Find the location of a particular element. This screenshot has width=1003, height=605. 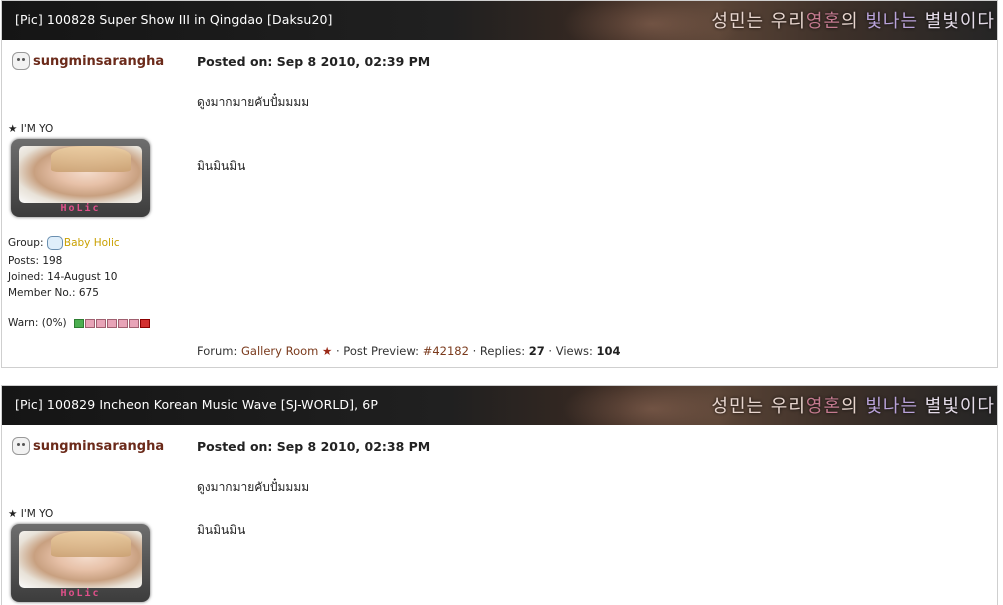

warn-decrease-icon is located at coordinates (79, 323).